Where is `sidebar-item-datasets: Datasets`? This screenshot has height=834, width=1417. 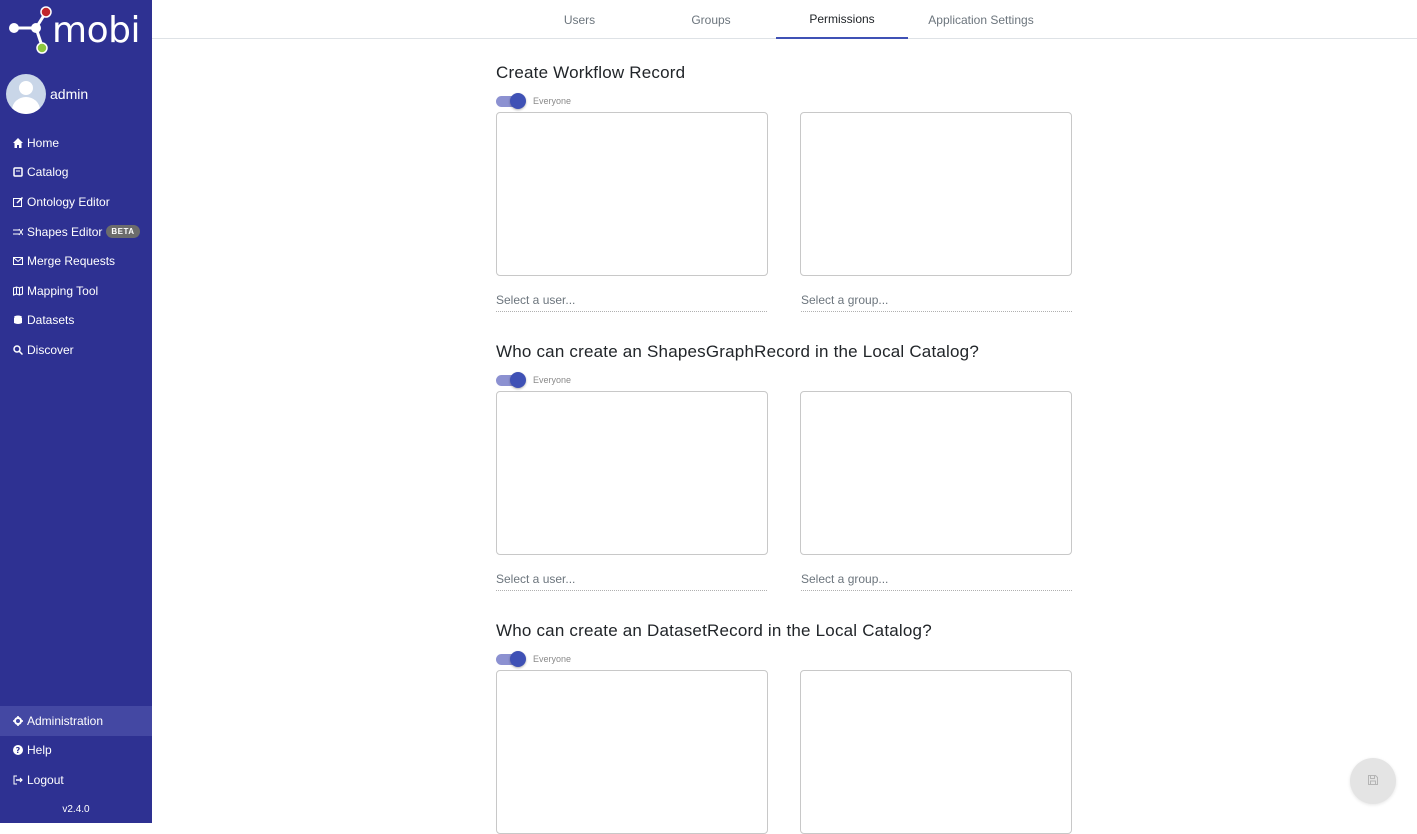 sidebar-item-datasets: Datasets is located at coordinates (76, 321).